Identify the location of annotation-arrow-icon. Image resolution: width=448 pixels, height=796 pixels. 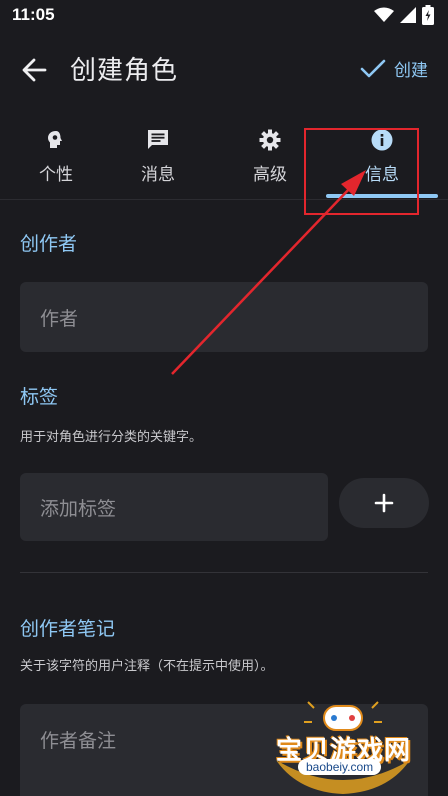
(268, 272).